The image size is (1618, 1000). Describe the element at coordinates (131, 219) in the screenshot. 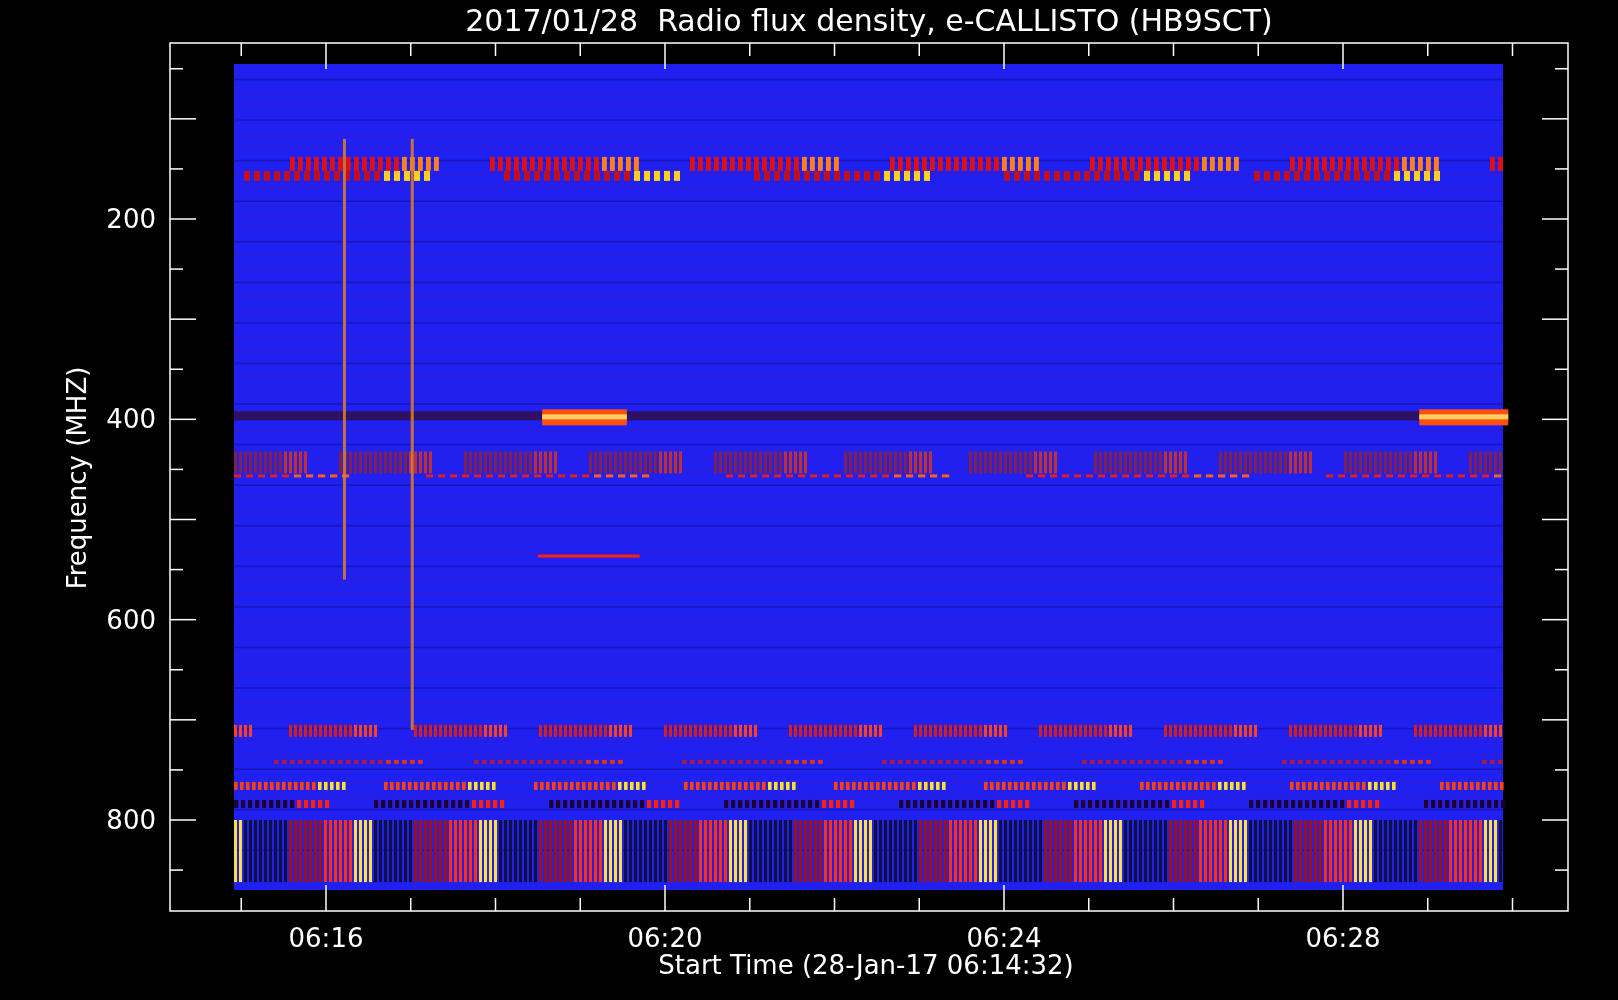

I see `tick-label: 200` at that location.